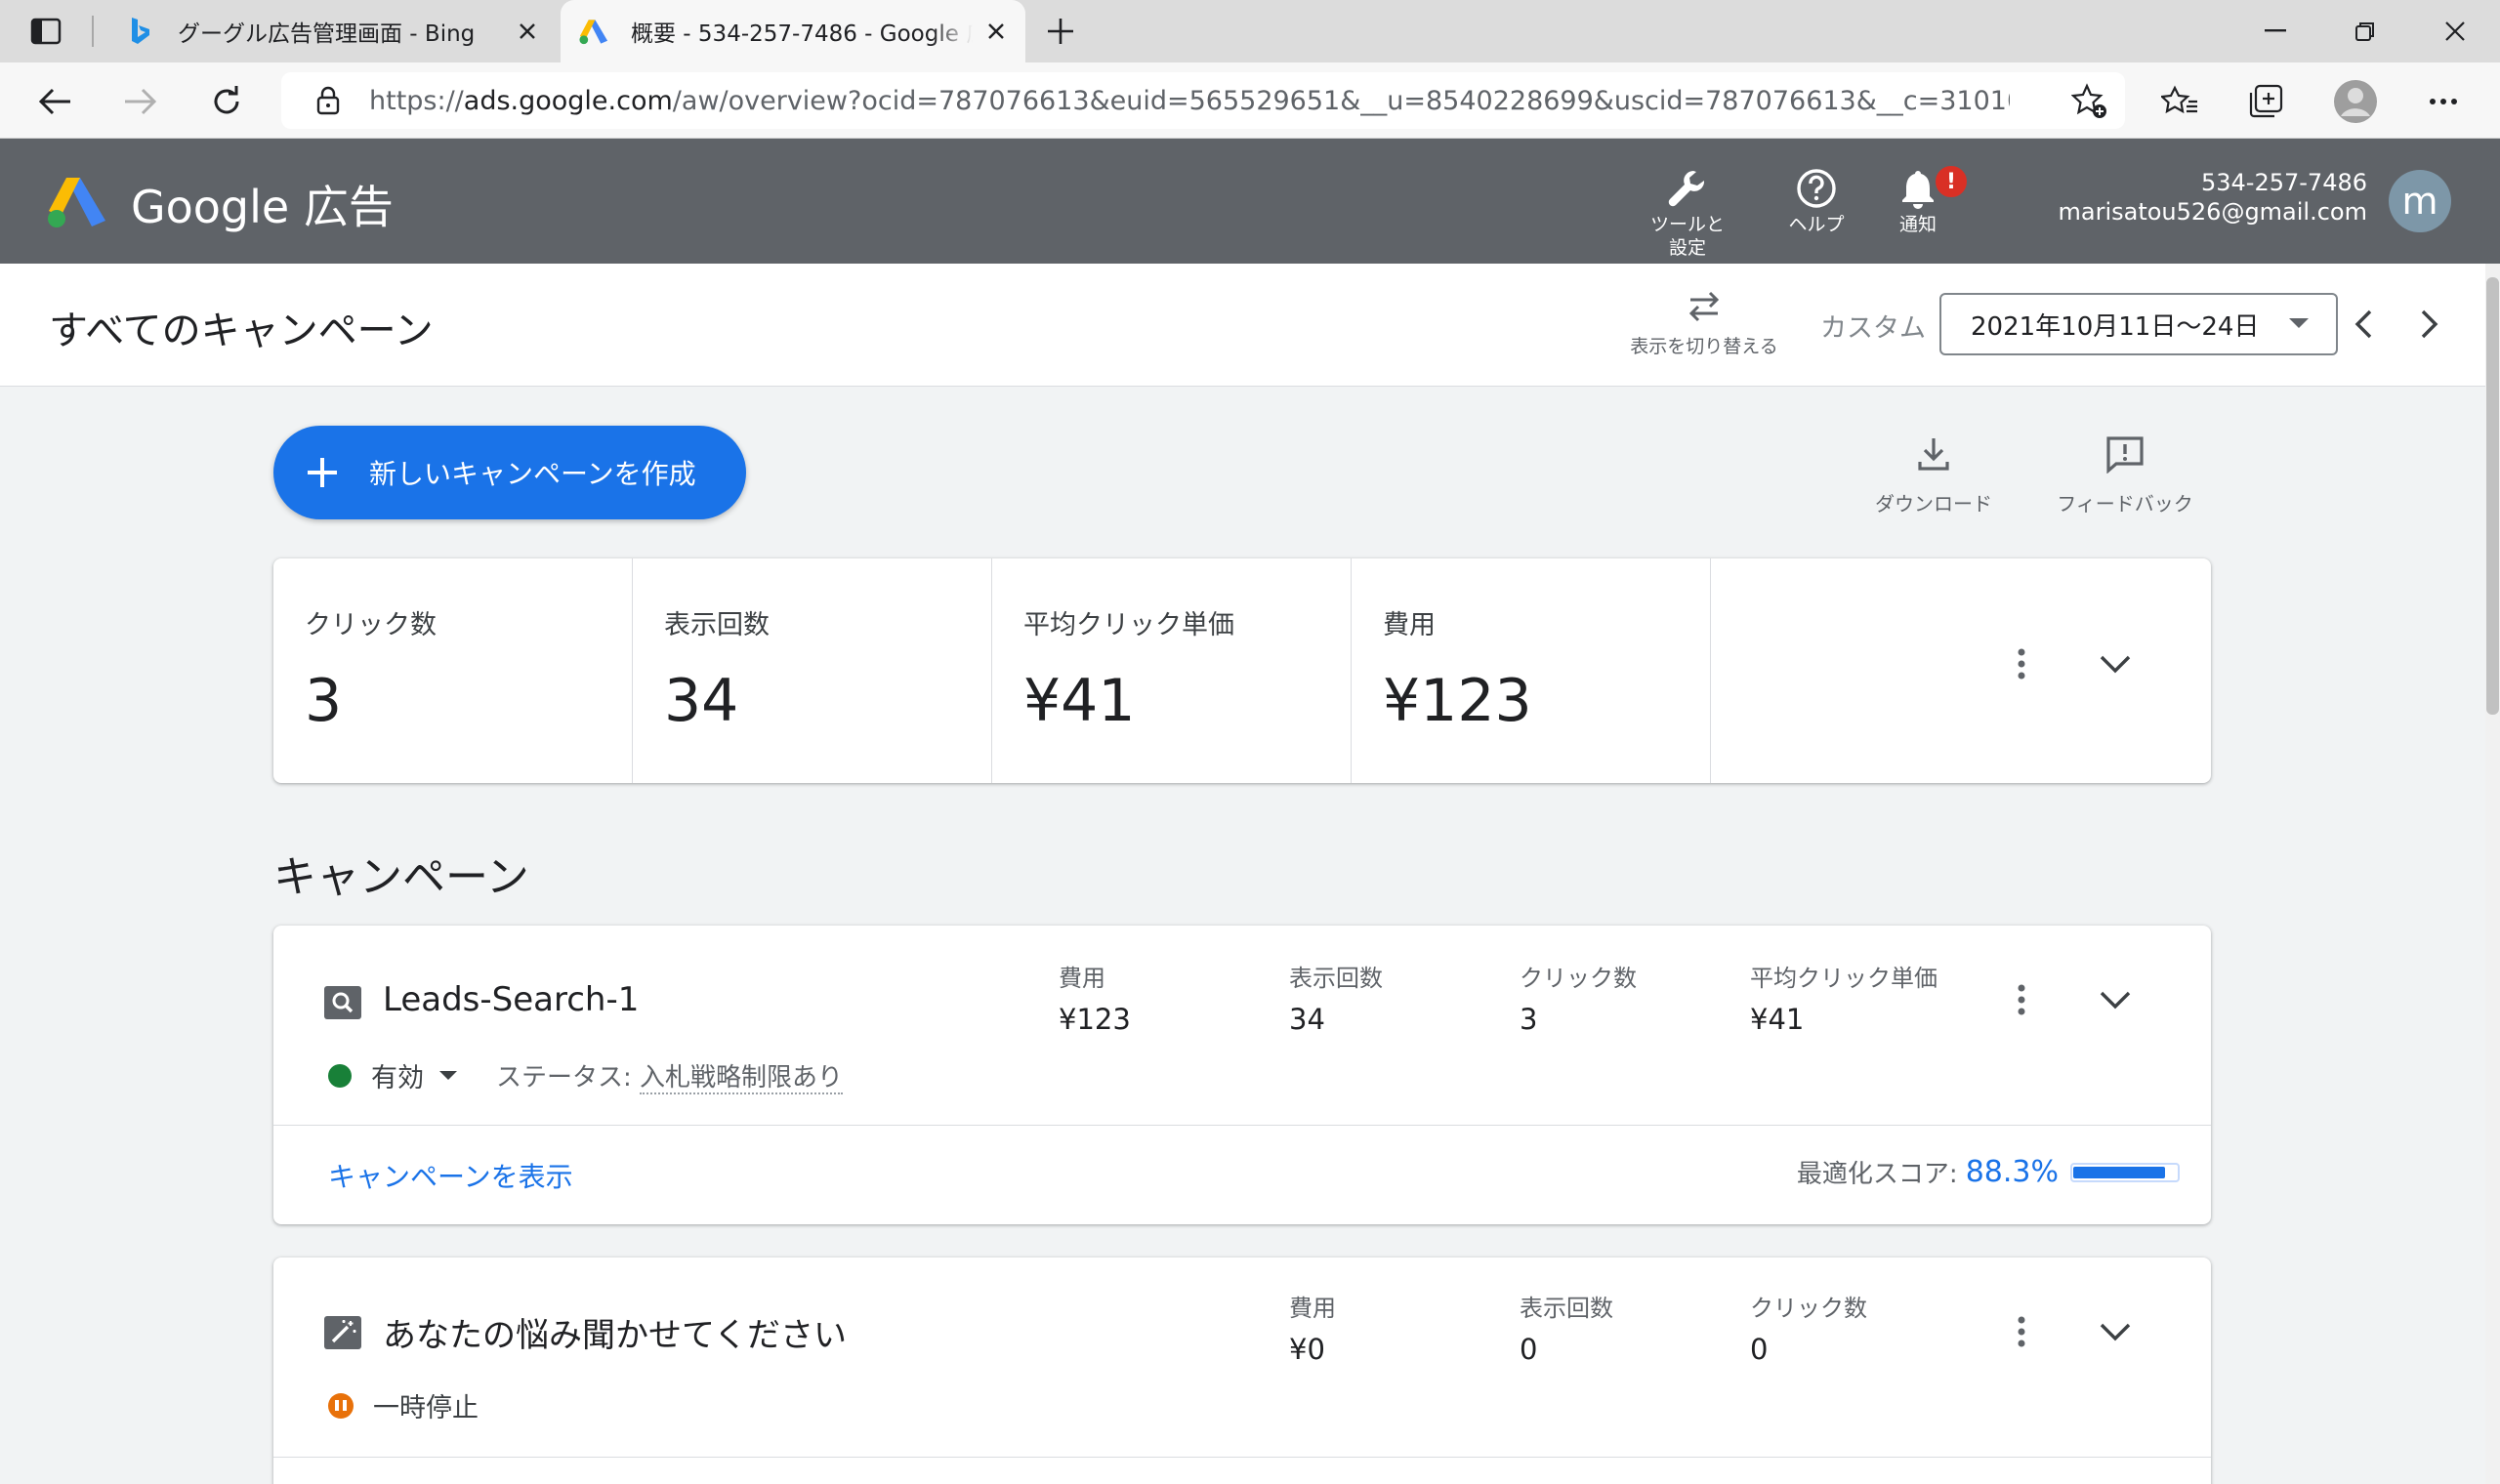 The height and width of the screenshot is (1484, 2500). I want to click on new-tab-button, so click(1060, 32).